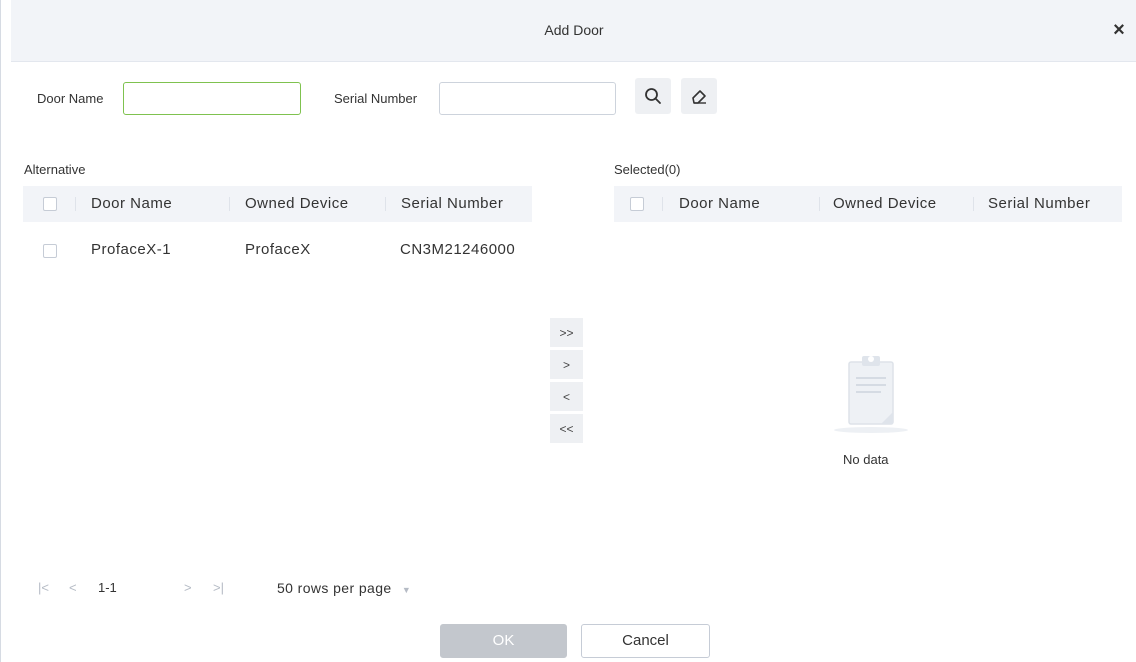 The width and height of the screenshot is (1136, 662). What do you see at coordinates (131, 204) in the screenshot?
I see `alternative-col-door-name: Door Name` at bounding box center [131, 204].